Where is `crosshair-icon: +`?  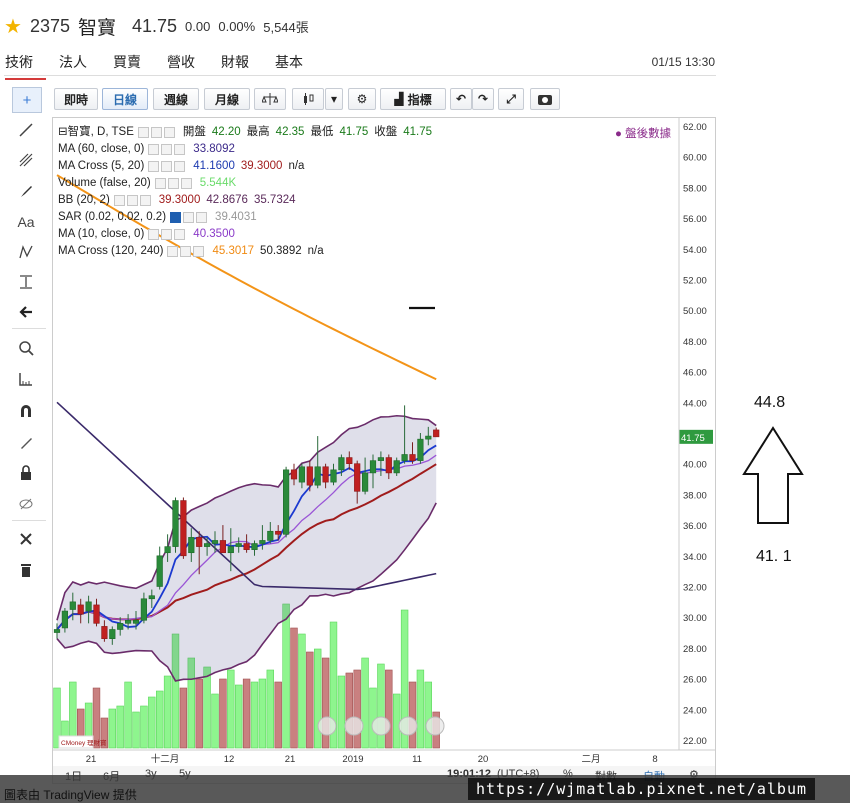 crosshair-icon: + is located at coordinates (27, 100).